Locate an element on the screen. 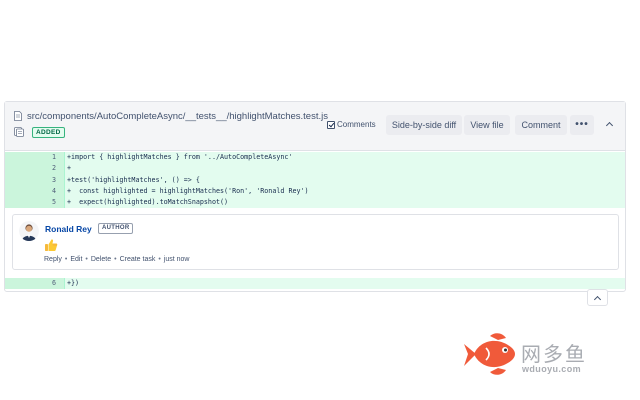 The width and height of the screenshot is (640, 400). diff-line: 6 +}) is located at coordinates (315, 284).